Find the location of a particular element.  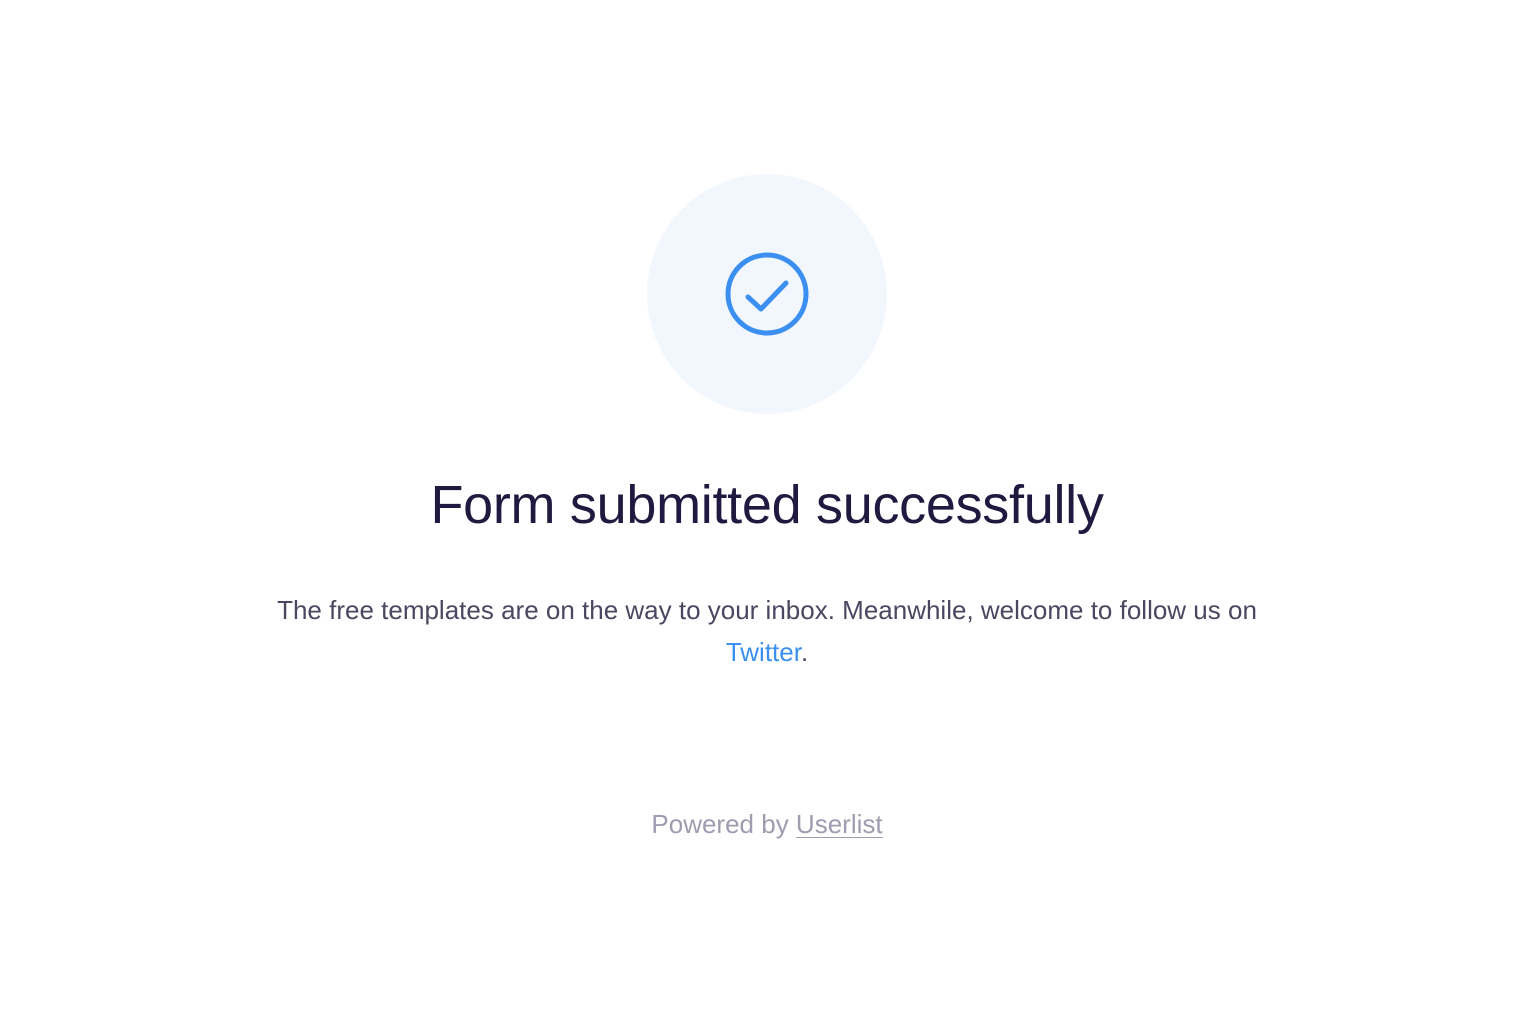

success-badge is located at coordinates (767, 294).